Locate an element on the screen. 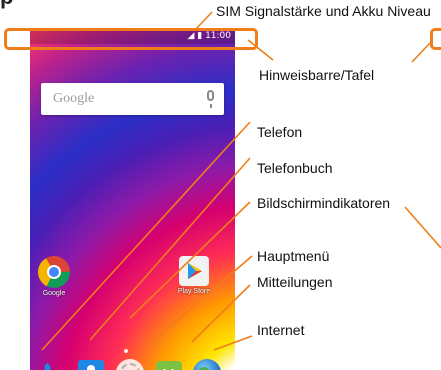 Image resolution: width=441 pixels, height=370 pixels. label-internet: Internet is located at coordinates (281, 330).